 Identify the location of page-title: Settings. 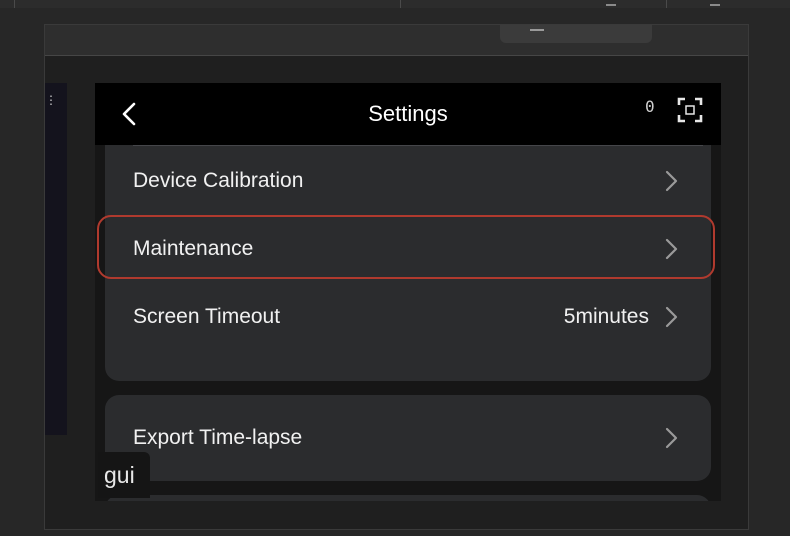
(408, 113).